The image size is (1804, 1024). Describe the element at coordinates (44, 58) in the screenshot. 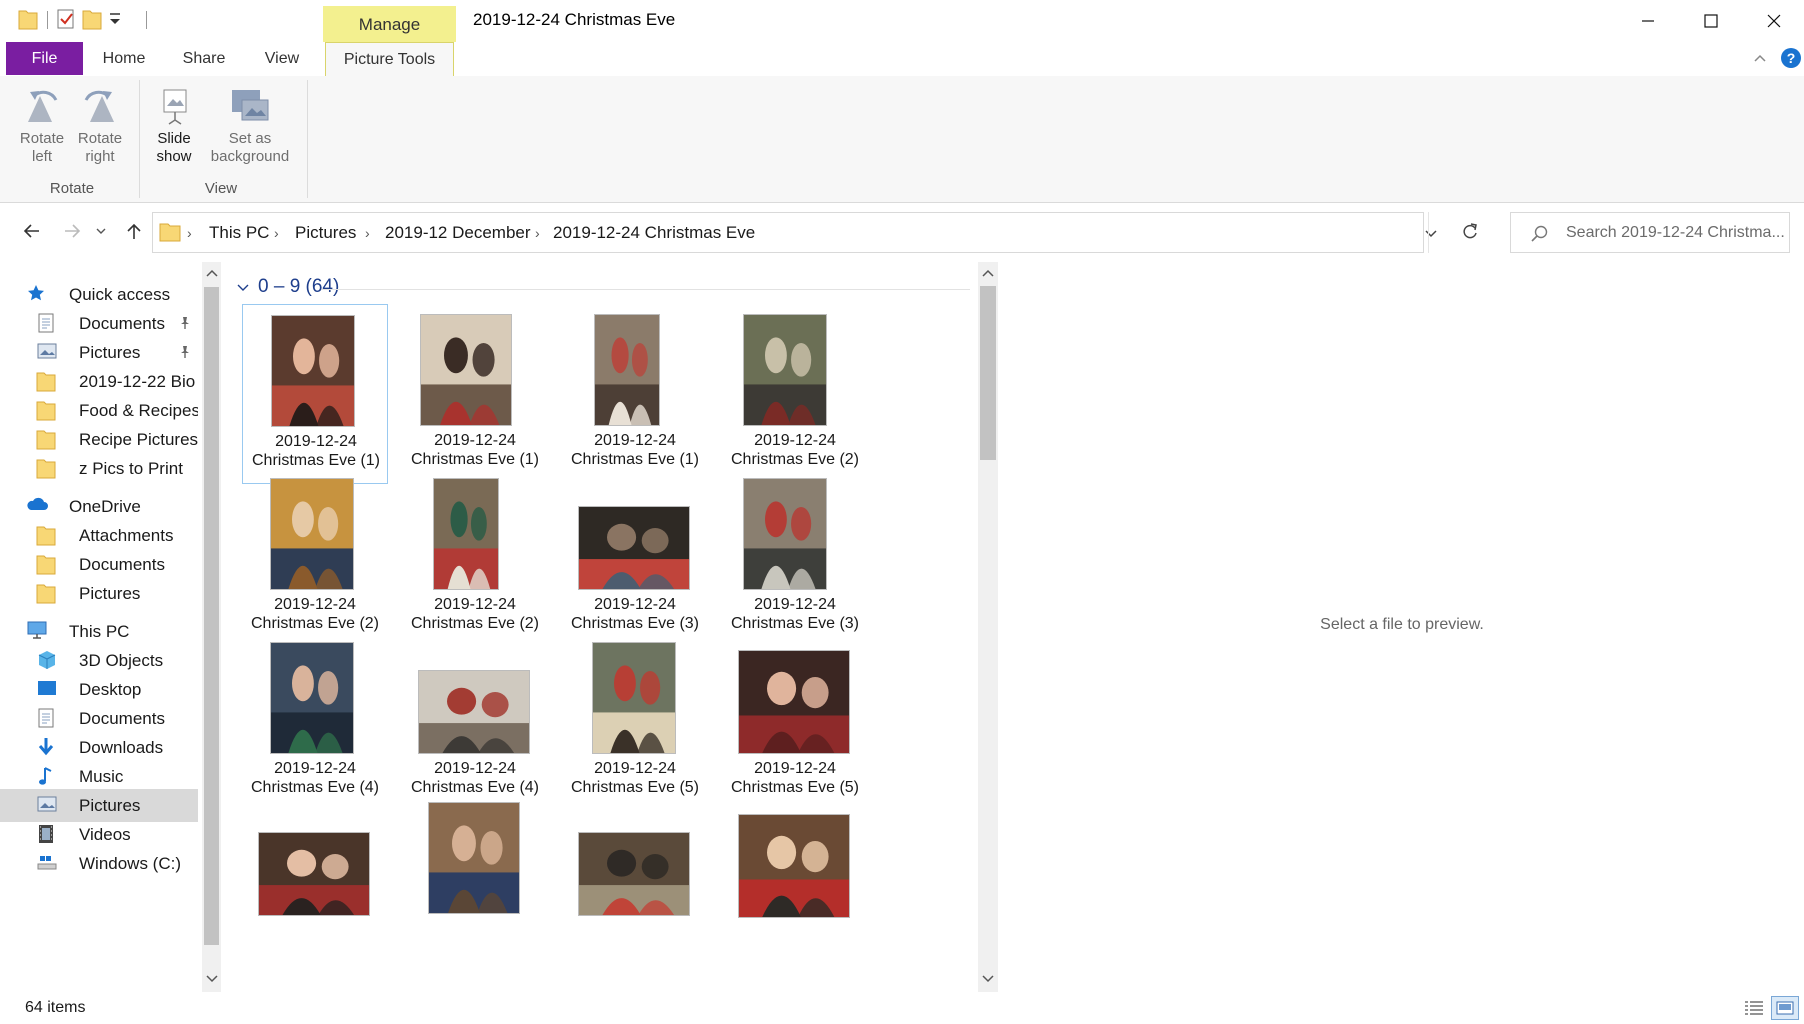

I see `tab-file: File` at that location.